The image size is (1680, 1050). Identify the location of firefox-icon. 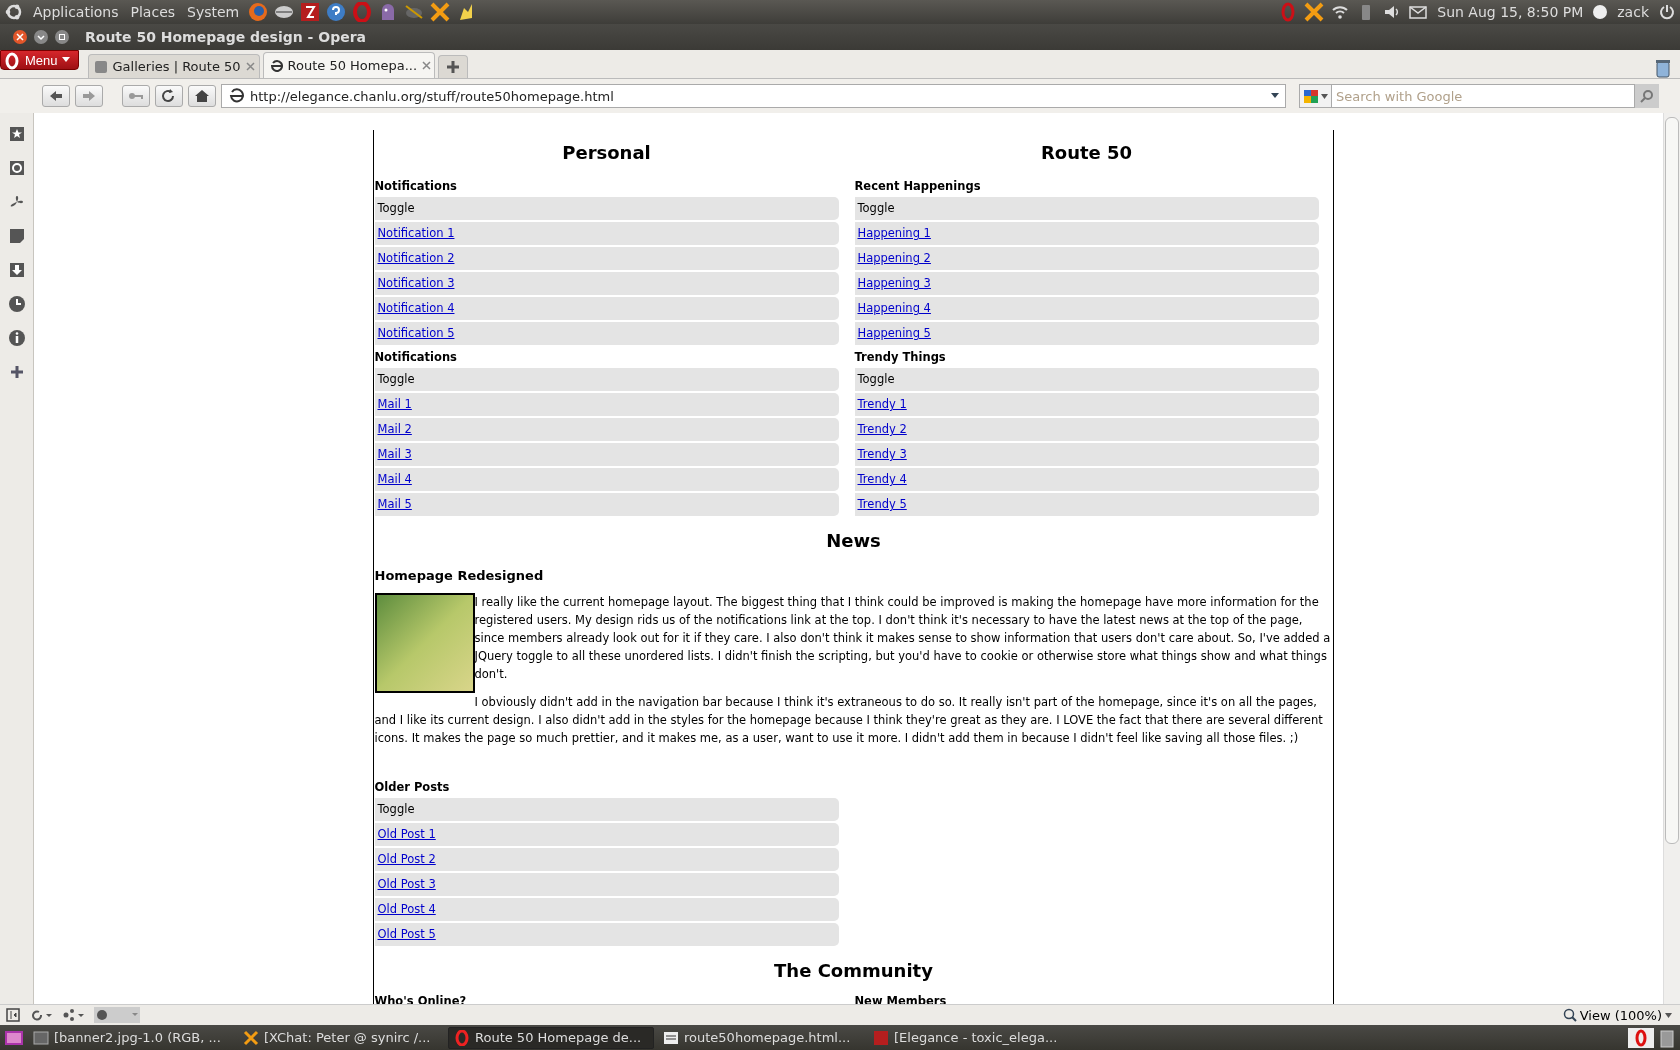
(258, 12).